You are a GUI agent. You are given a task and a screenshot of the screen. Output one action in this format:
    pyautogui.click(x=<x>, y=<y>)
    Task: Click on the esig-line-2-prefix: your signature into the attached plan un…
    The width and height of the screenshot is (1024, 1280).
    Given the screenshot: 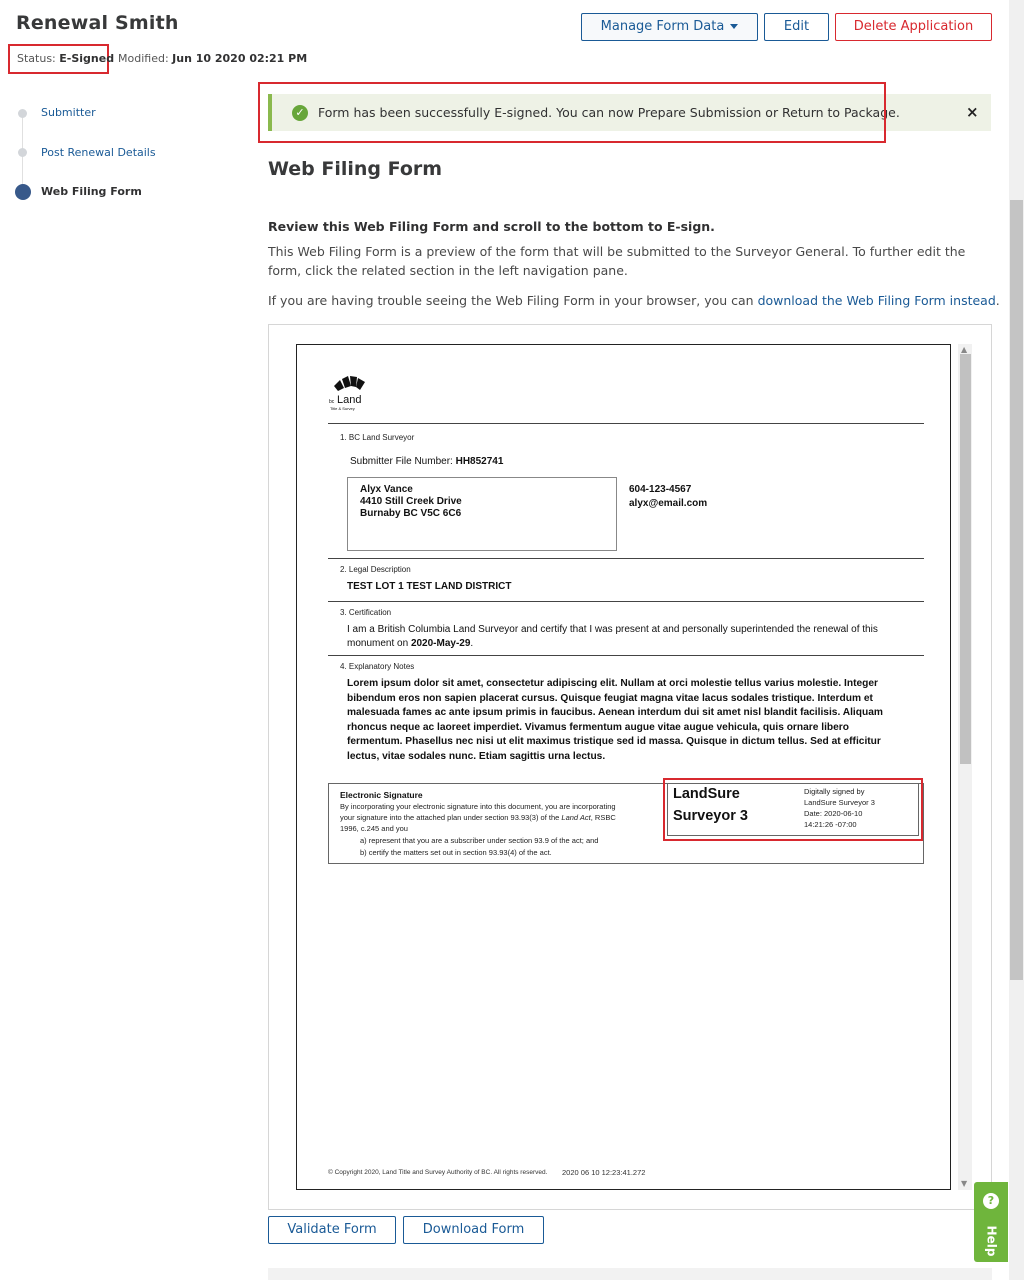 What is the action you would take?
    pyautogui.click(x=451, y=817)
    